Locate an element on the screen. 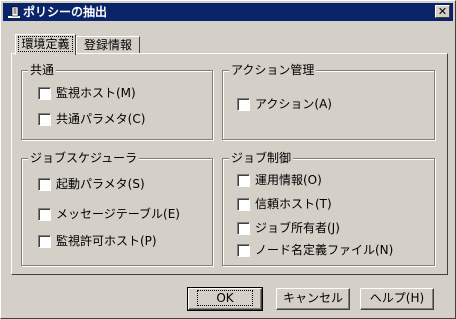 This screenshot has height=319, width=456. ok-button-label: OK is located at coordinates (225, 298).